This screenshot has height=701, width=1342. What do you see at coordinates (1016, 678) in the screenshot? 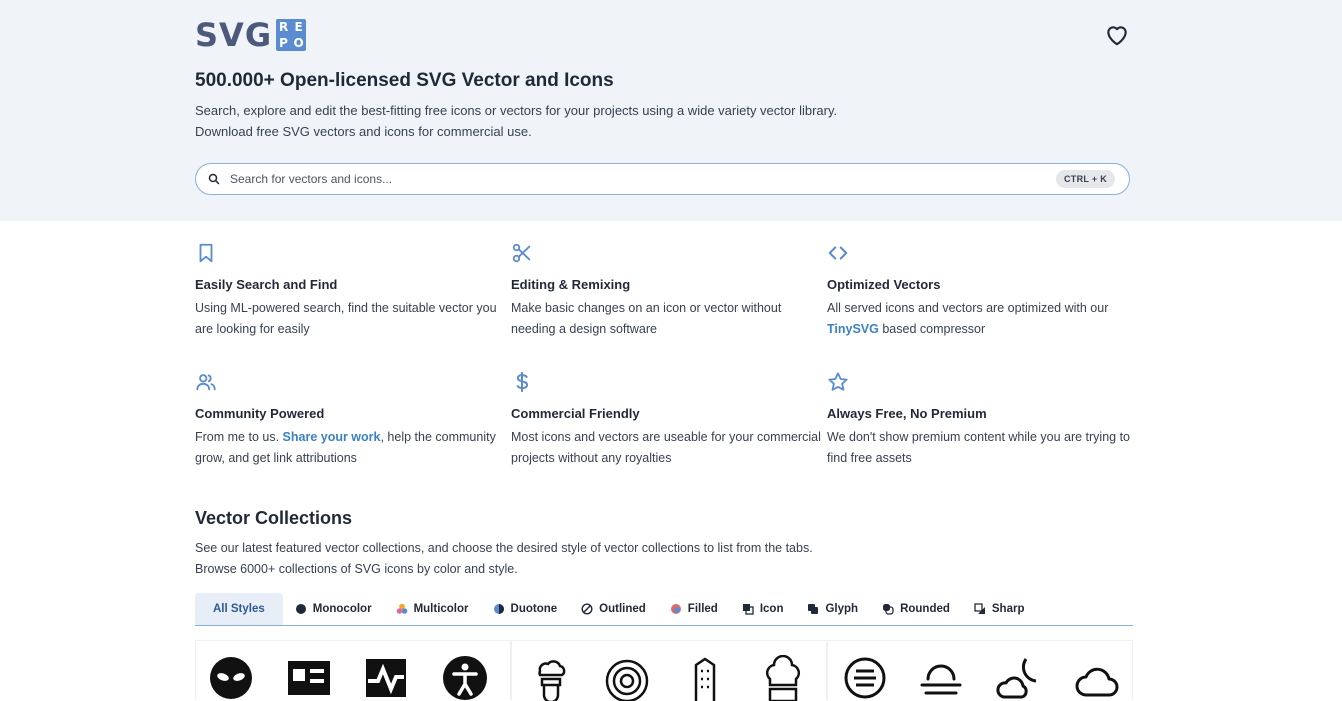
I see `moon-cloud-icon` at bounding box center [1016, 678].